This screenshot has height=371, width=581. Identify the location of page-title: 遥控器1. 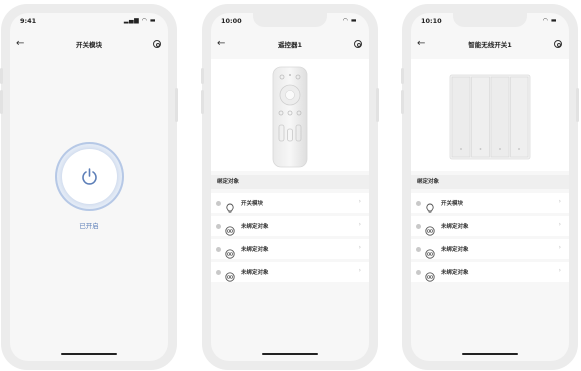
(290, 45).